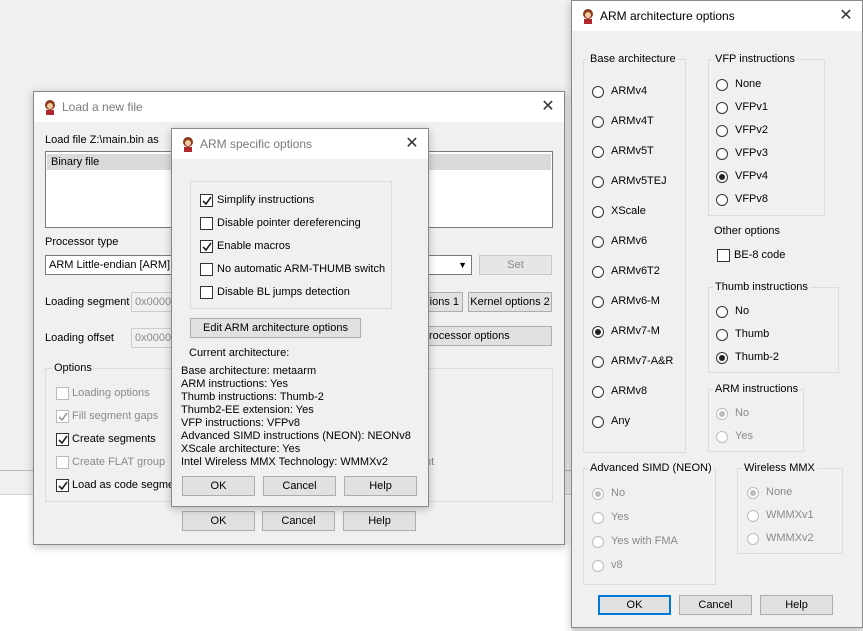 Image resolution: width=863 pixels, height=631 pixels. Describe the element at coordinates (285, 462) in the screenshot. I see `arch-line: Intel Wireless MMX Technology: WMMXv2` at that location.